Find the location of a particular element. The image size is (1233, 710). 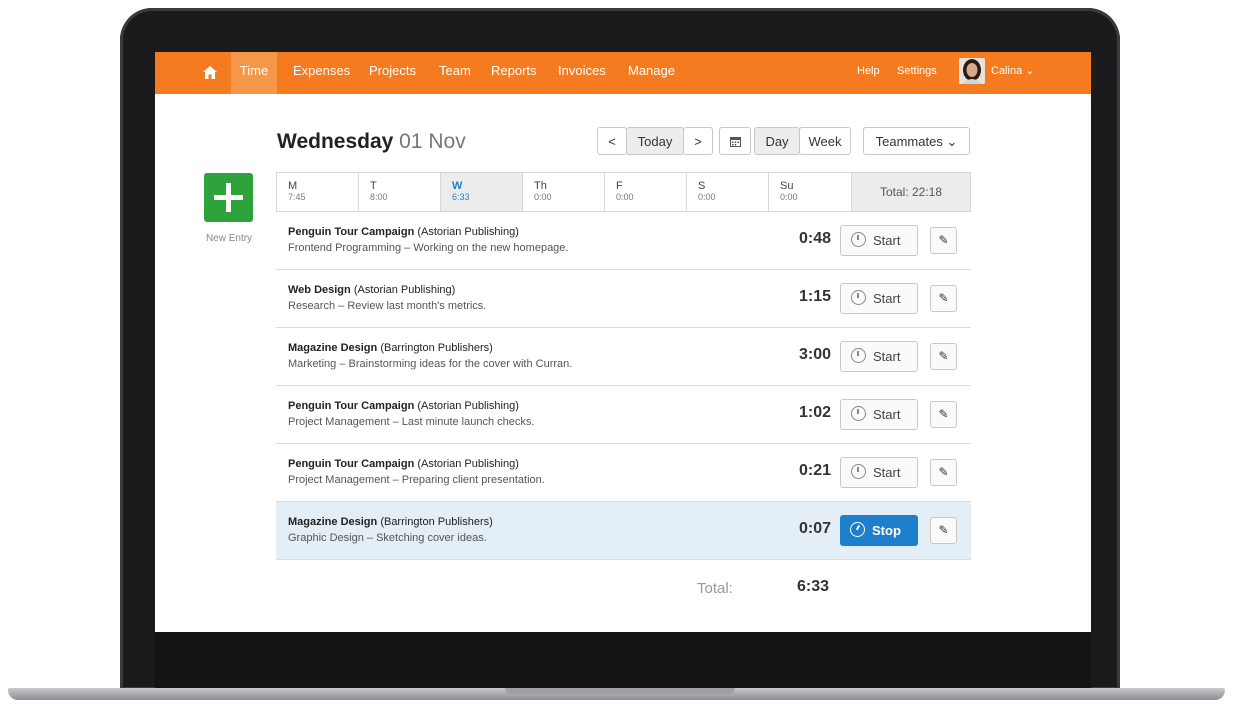

day-view-button: Day is located at coordinates (777, 141).